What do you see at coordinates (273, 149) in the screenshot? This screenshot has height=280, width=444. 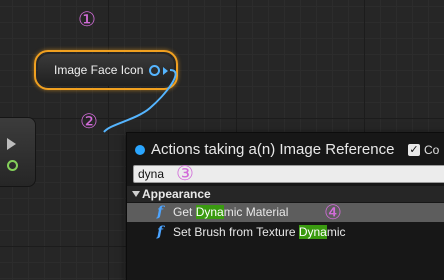 I see `menu-title: Actions taking a(n) Image Reference` at bounding box center [273, 149].